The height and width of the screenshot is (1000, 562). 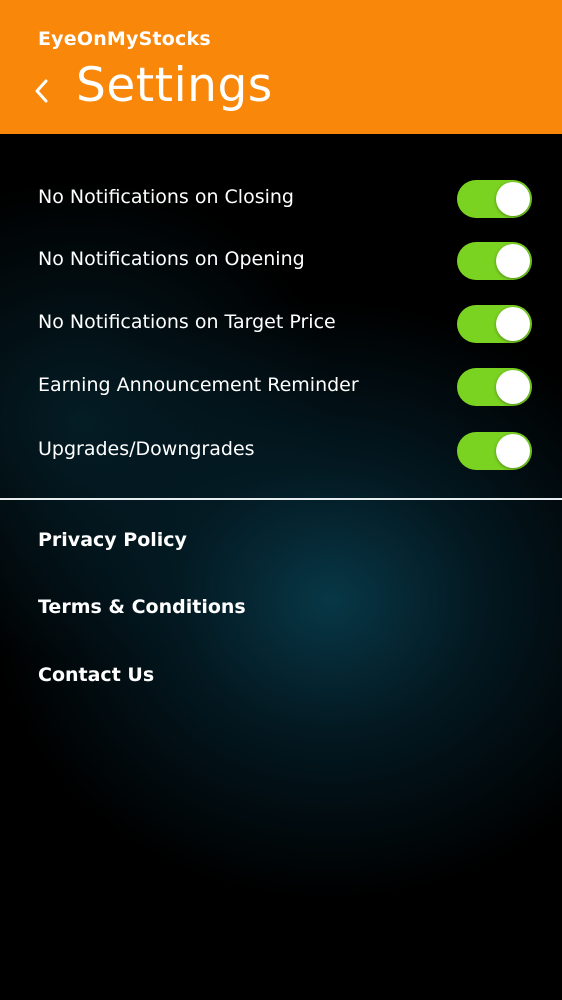 I want to click on setting-row-earning-reminder: Earning Announcement Reminder, so click(x=281, y=387).